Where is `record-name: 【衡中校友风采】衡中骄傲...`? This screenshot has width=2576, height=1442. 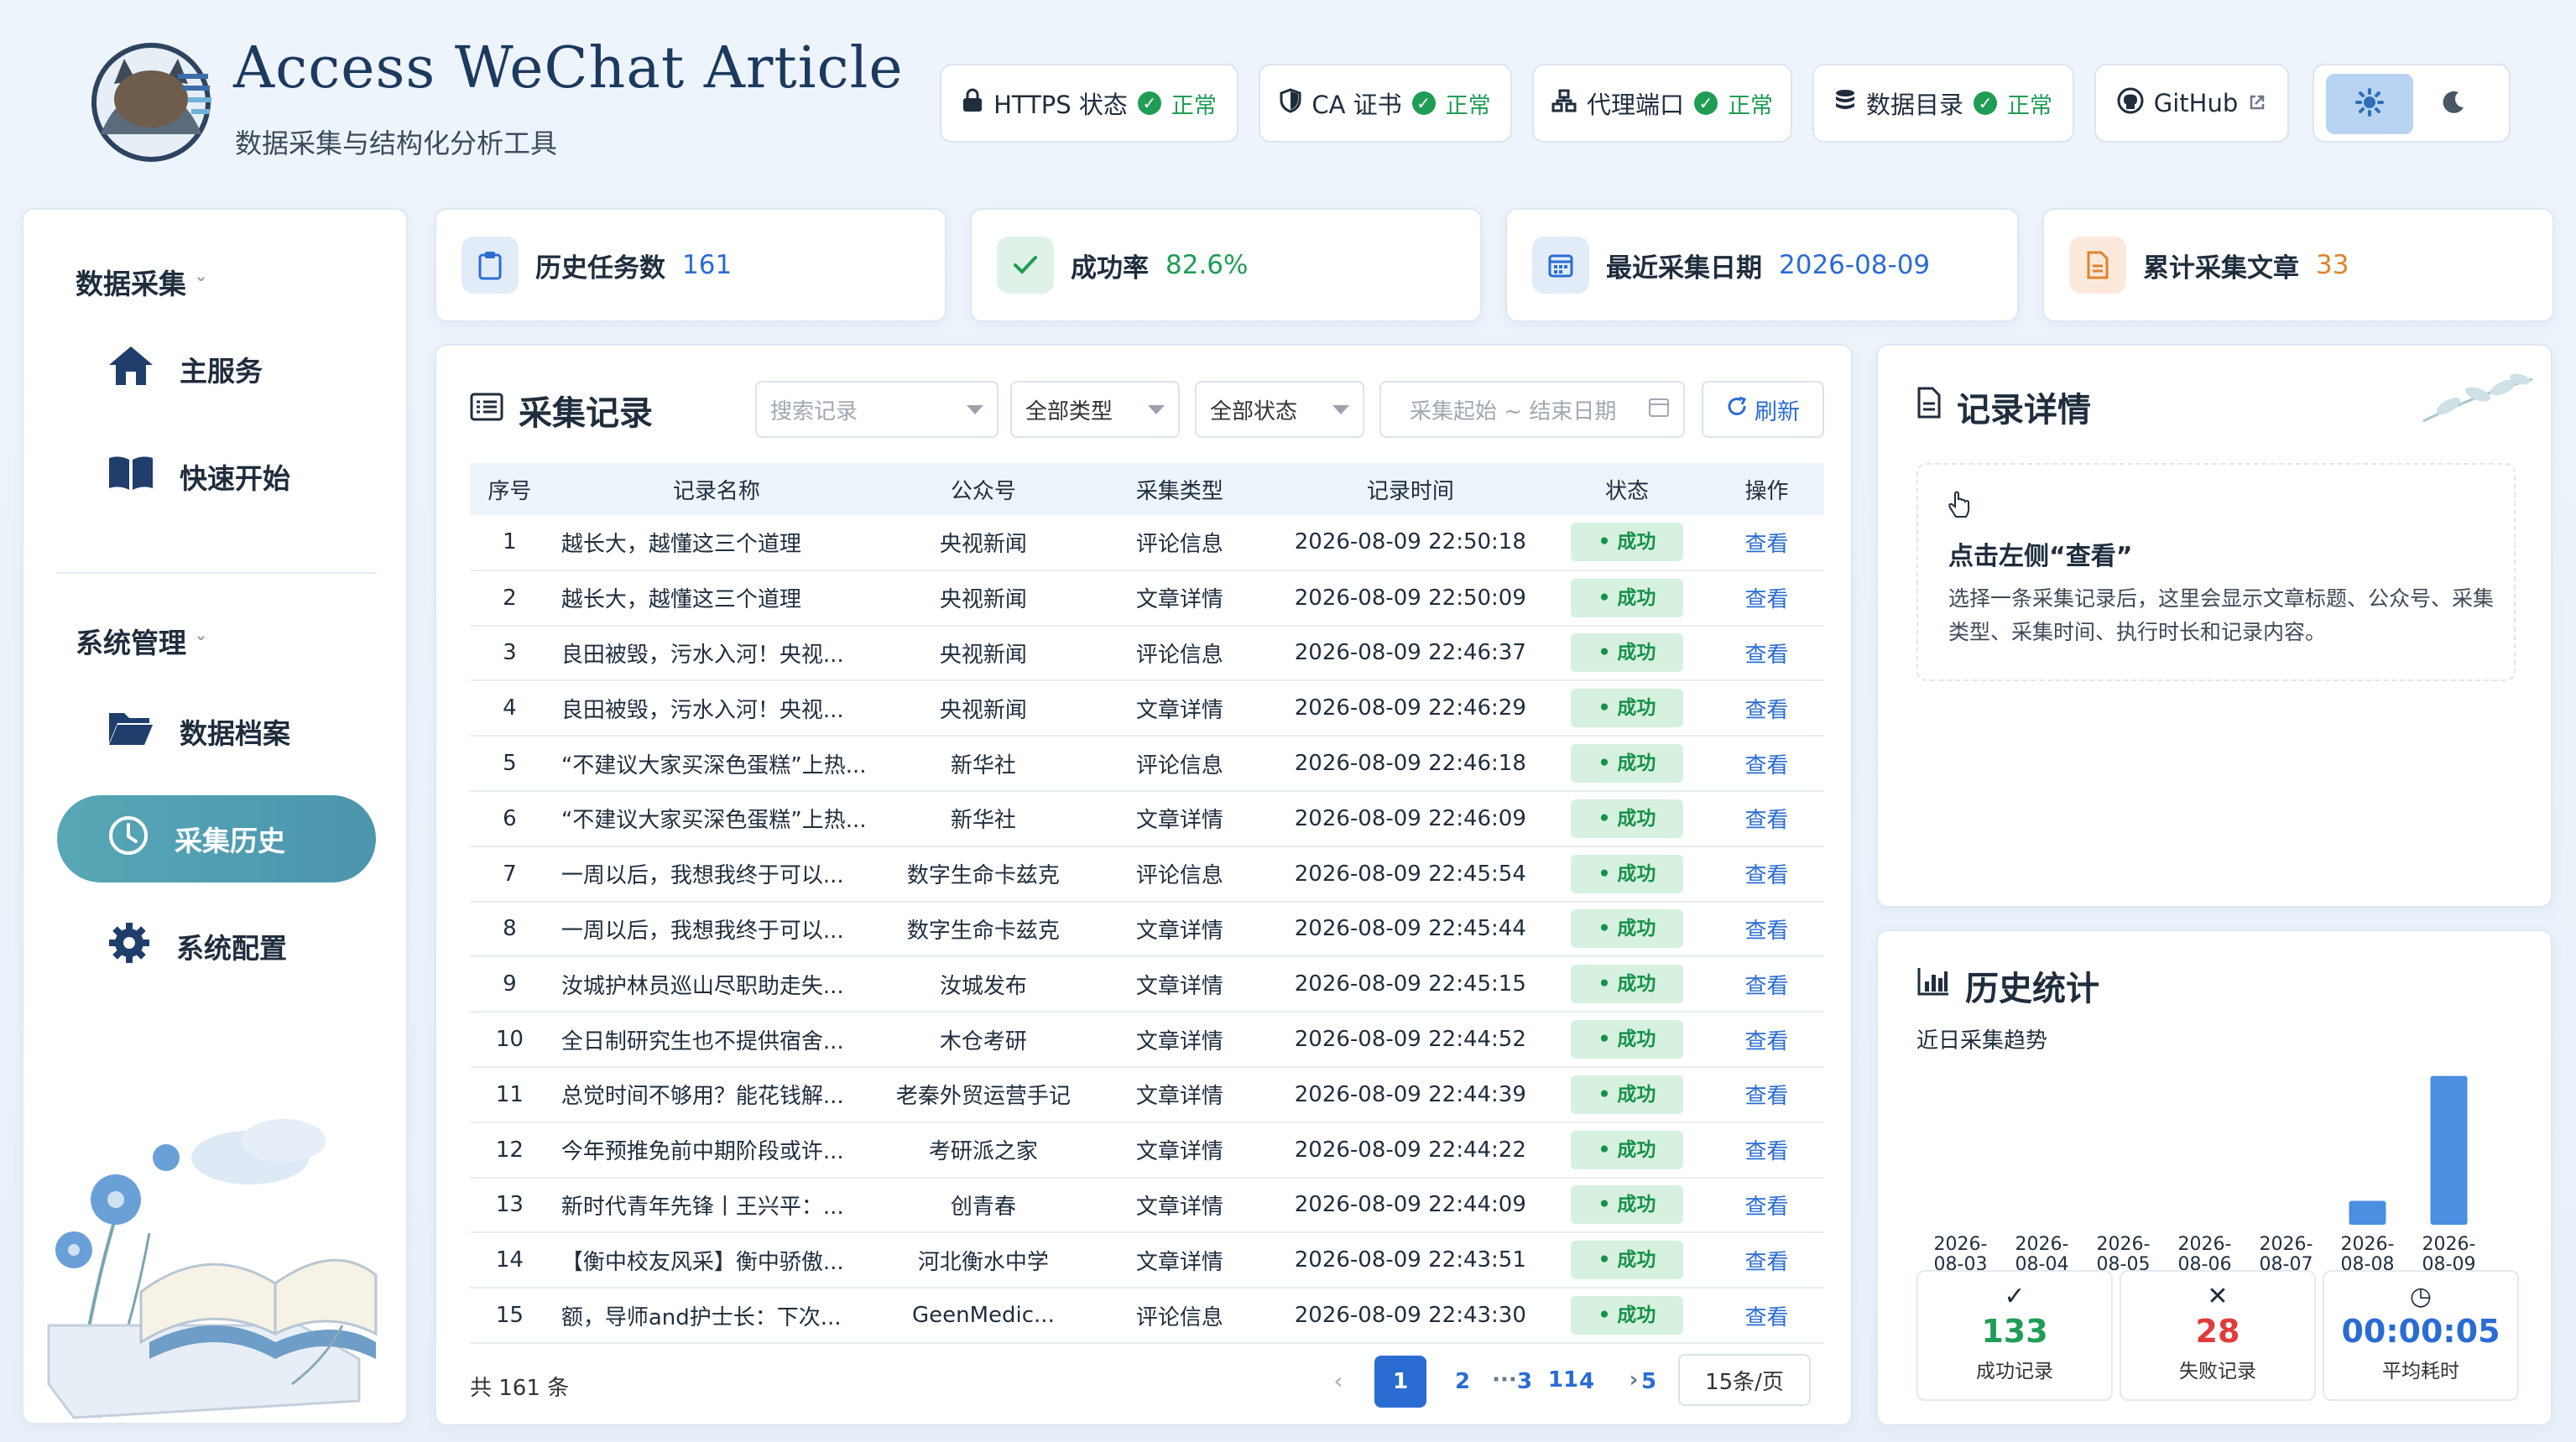 record-name: 【衡中校友风采】衡中骄傲... is located at coordinates (702, 1262).